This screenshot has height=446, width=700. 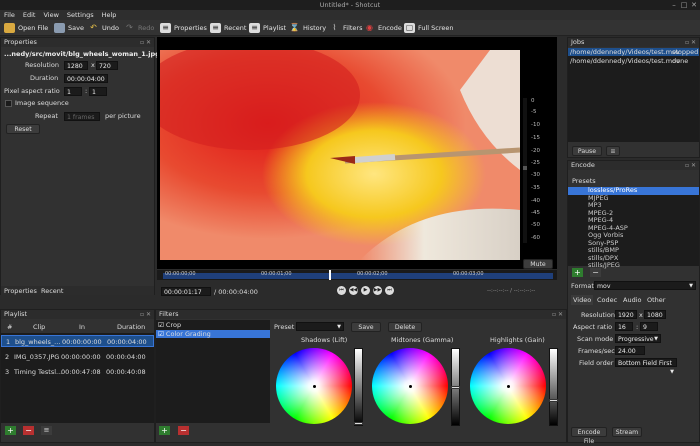 I want to click on menu-help: Help, so click(x=109, y=15).